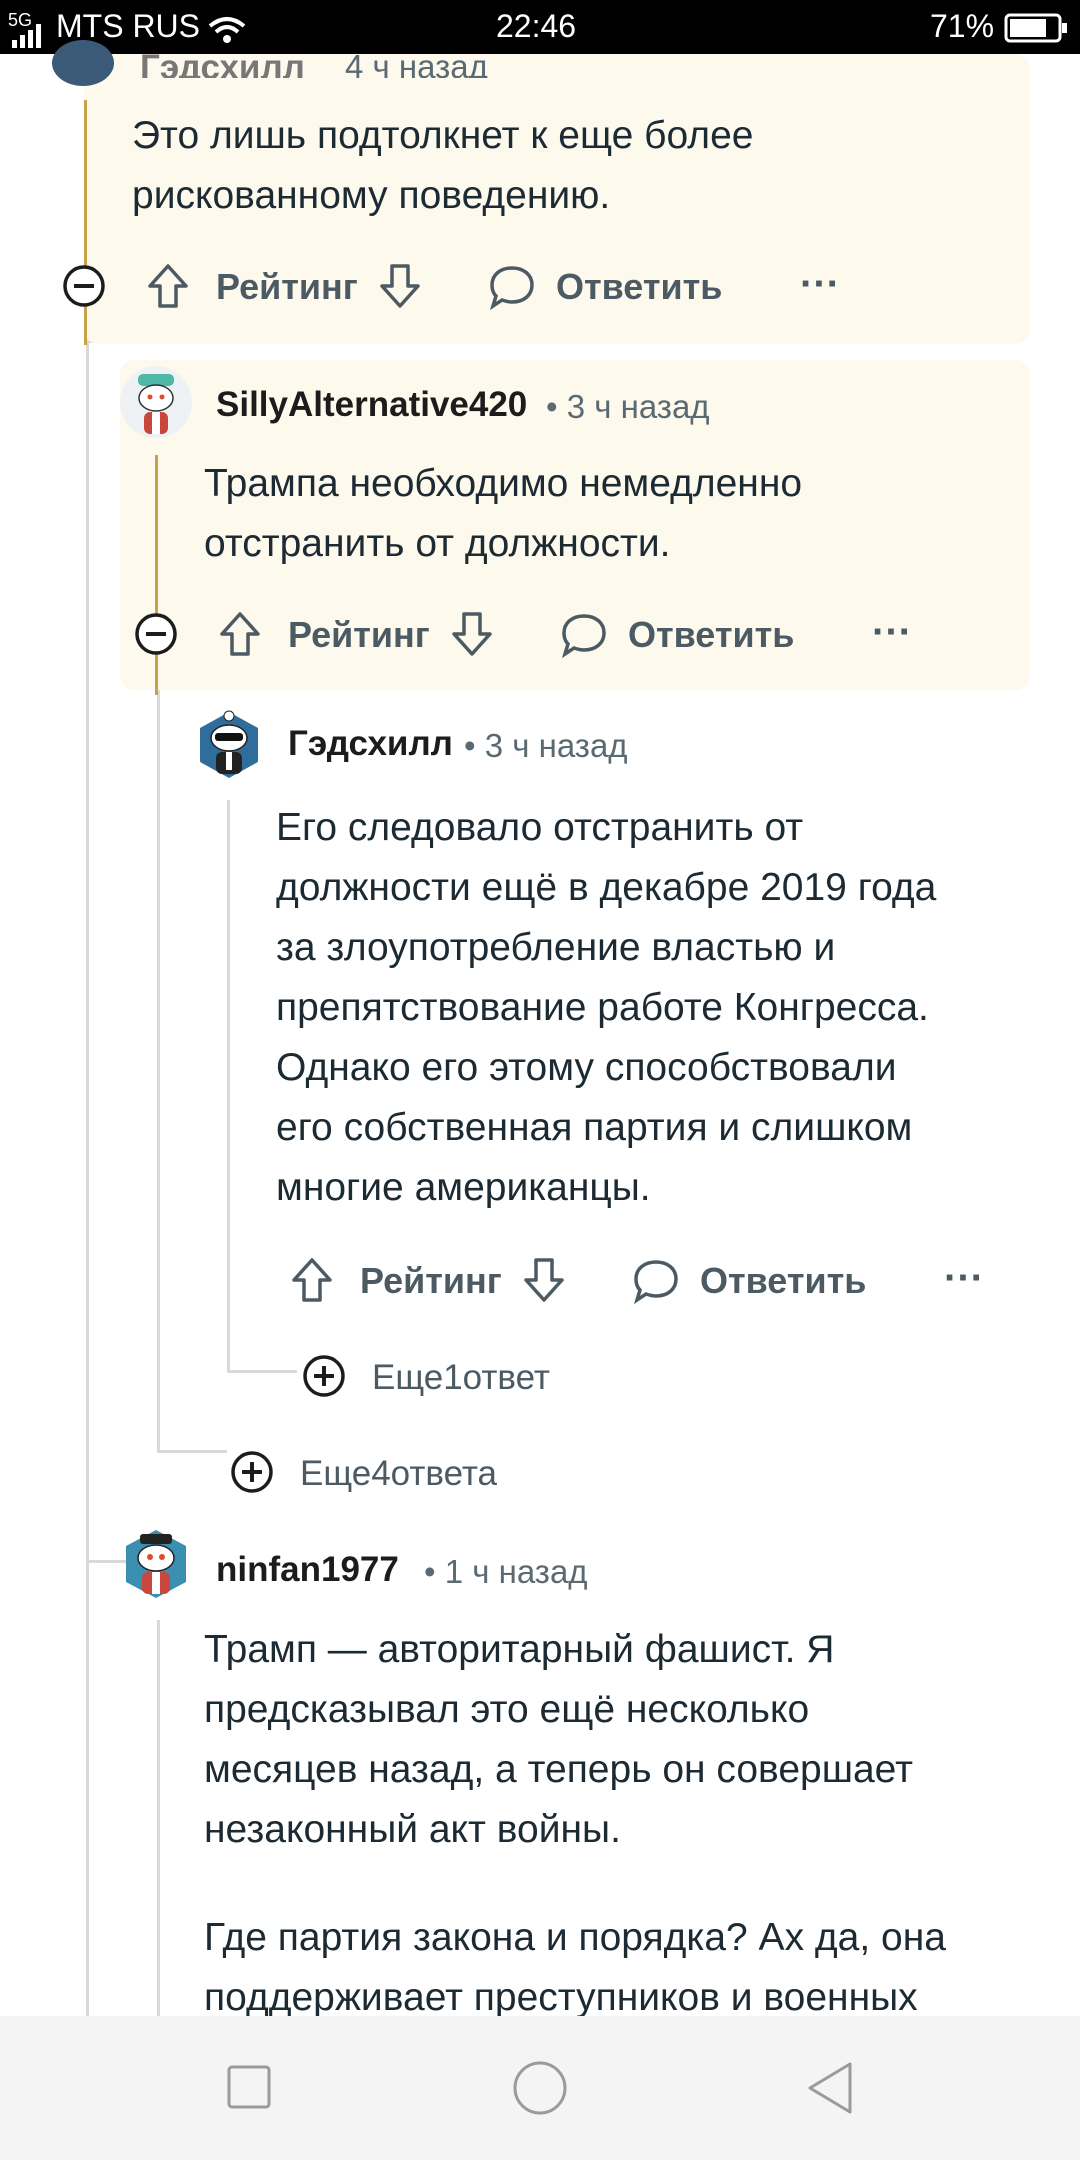 The width and height of the screenshot is (1080, 2160). I want to click on thread-line-ninfan, so click(158, 1820).